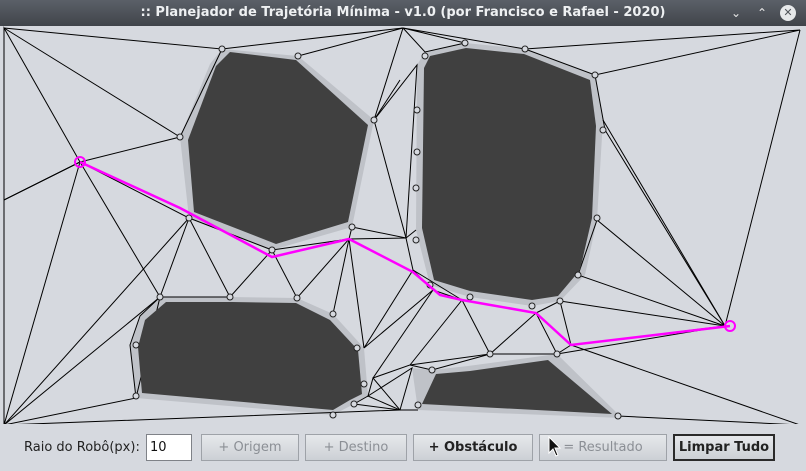  Describe the element at coordinates (169, 447) in the screenshot. I see `robot-radius-input` at that location.